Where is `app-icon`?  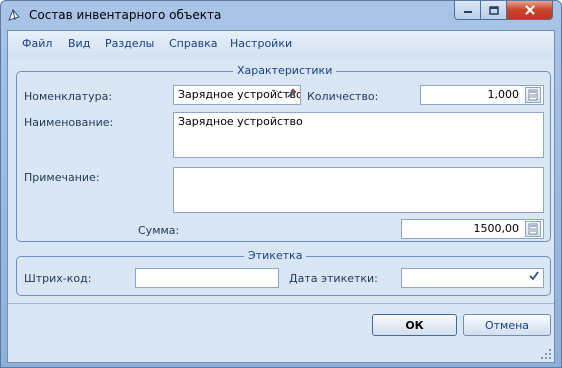 app-icon is located at coordinates (14, 15).